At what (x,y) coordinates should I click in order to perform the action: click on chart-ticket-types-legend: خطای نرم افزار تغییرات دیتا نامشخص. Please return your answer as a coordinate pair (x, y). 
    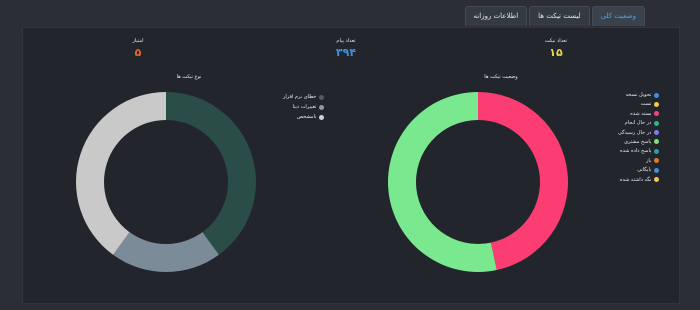
    Looking at the image, I should click on (304, 107).